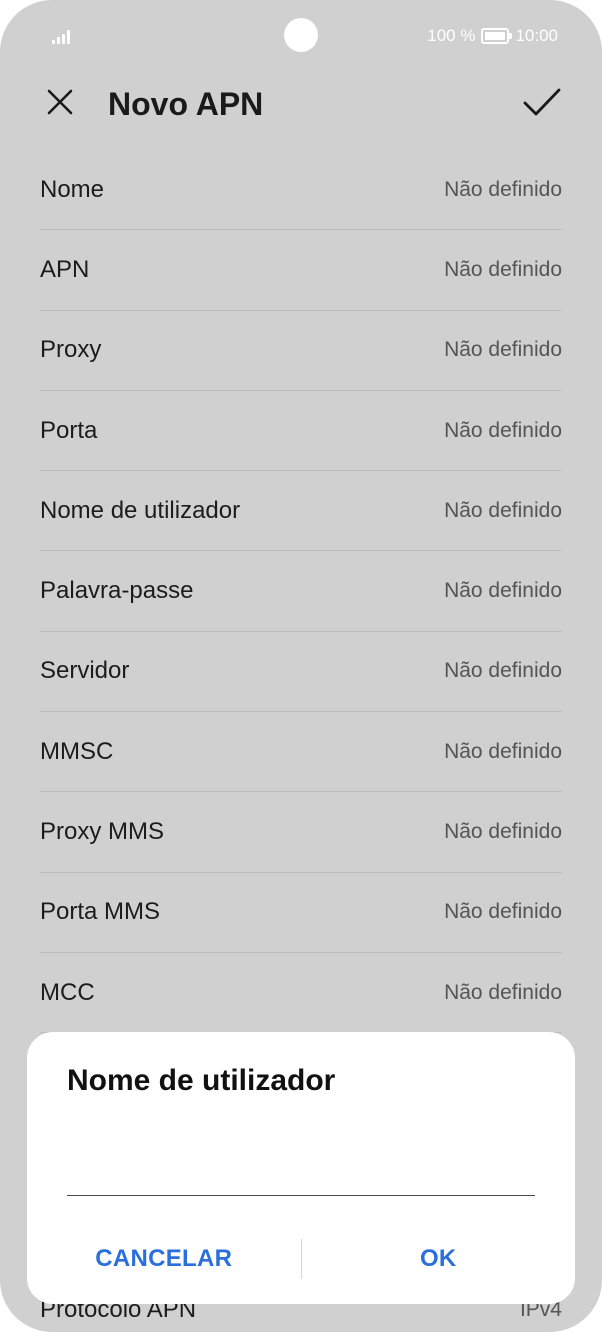  What do you see at coordinates (67, 992) in the screenshot?
I see `setting-label: MCC` at bounding box center [67, 992].